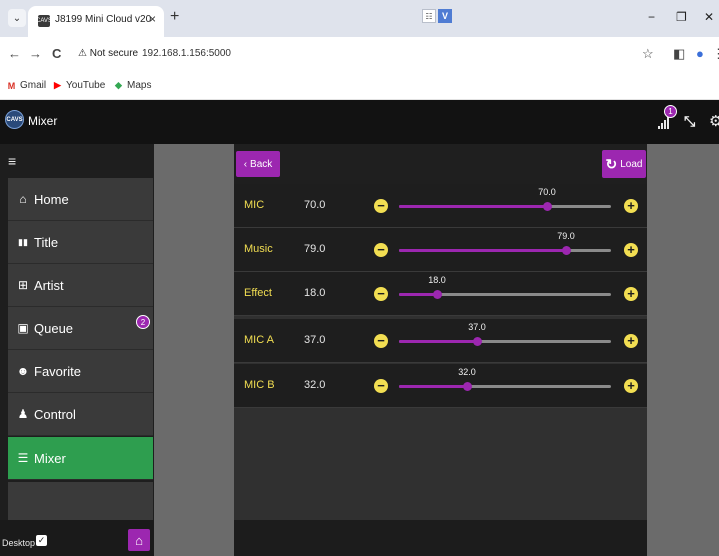 Image resolution: width=719 pixels, height=556 pixels. What do you see at coordinates (681, 17) in the screenshot?
I see `maximize-button: ❐` at bounding box center [681, 17].